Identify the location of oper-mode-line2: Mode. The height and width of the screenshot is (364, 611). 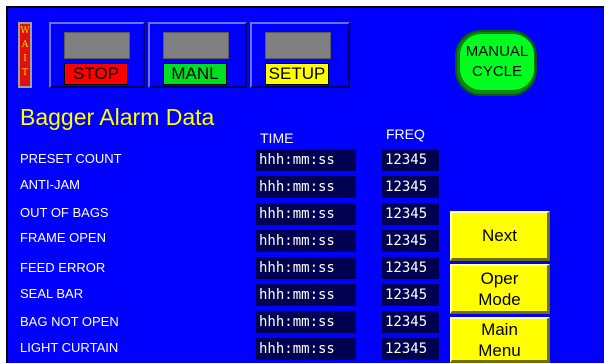
(499, 299).